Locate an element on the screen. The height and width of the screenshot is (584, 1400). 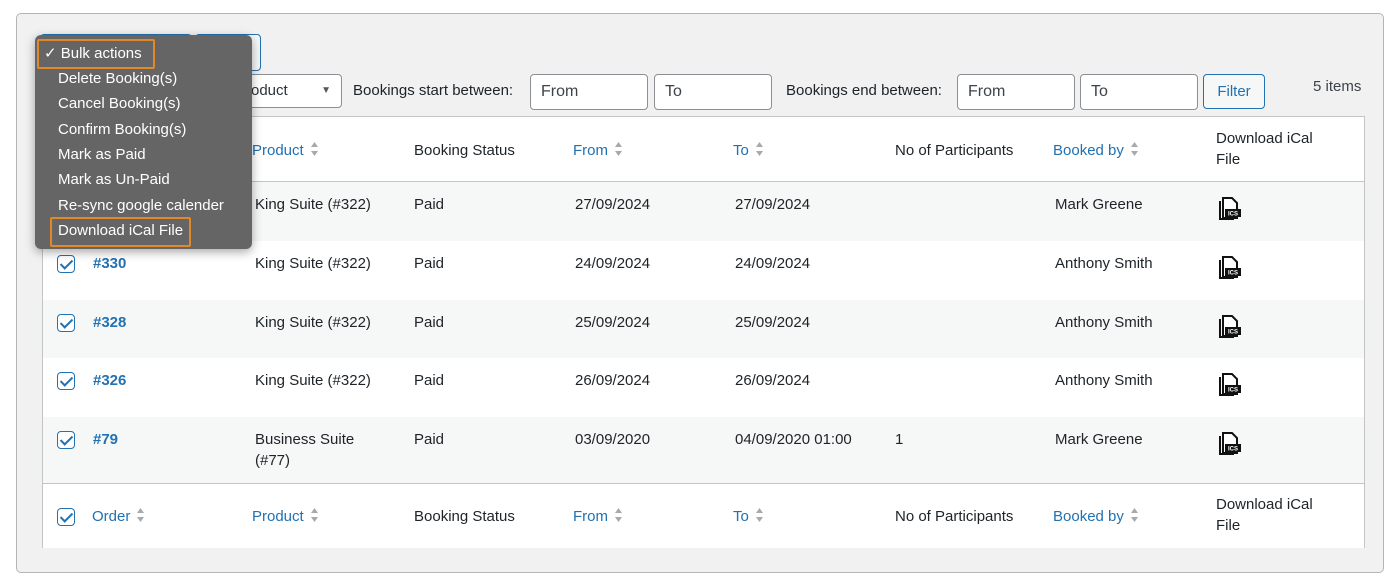
start-to-input is located at coordinates (713, 92).